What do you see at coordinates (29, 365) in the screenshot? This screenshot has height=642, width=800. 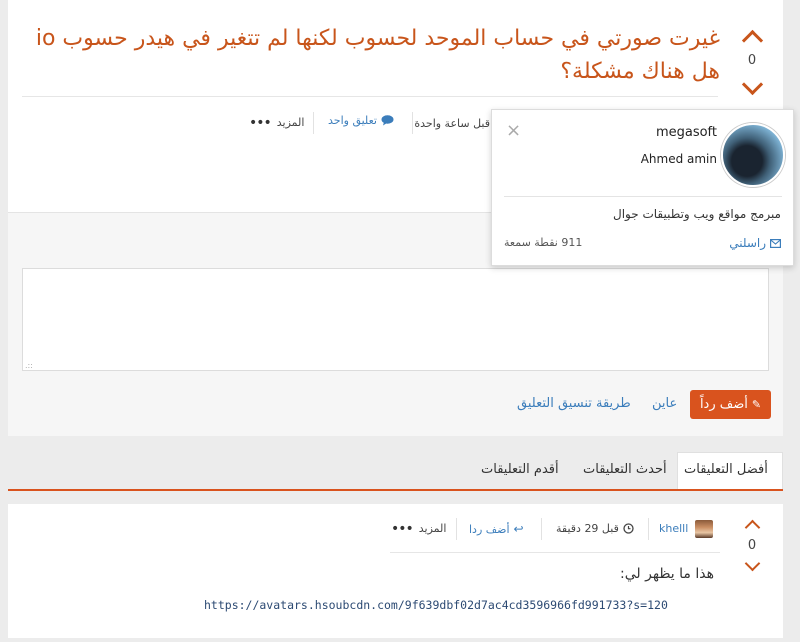 I see `resize-handle: .::` at bounding box center [29, 365].